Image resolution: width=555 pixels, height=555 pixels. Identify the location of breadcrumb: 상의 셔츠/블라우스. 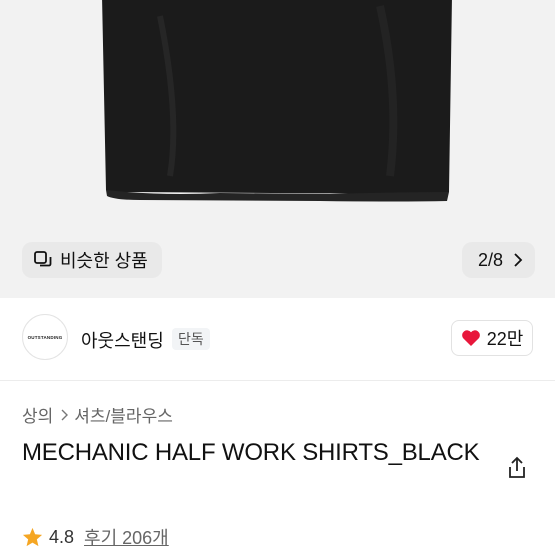
(97, 414).